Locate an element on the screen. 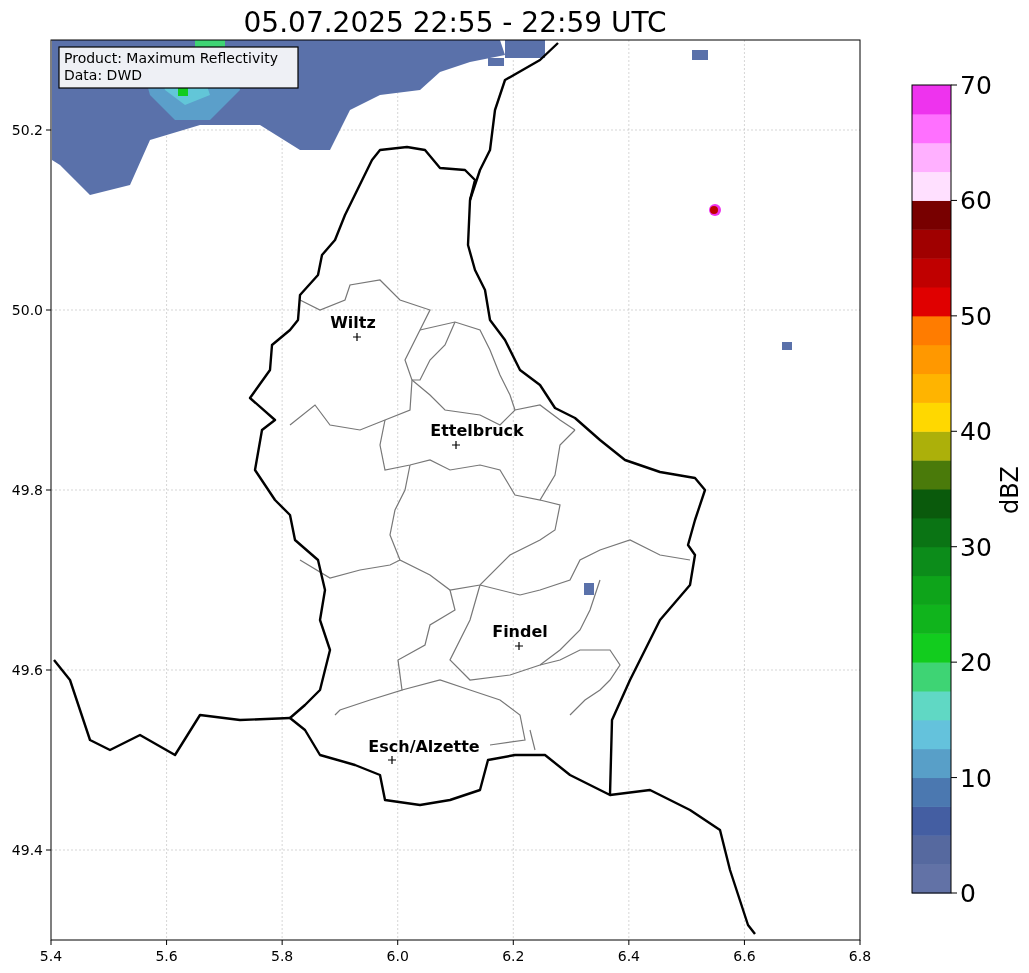 This screenshot has height=973, width=1029. x-tick-label: 5.4 is located at coordinates (51, 956).